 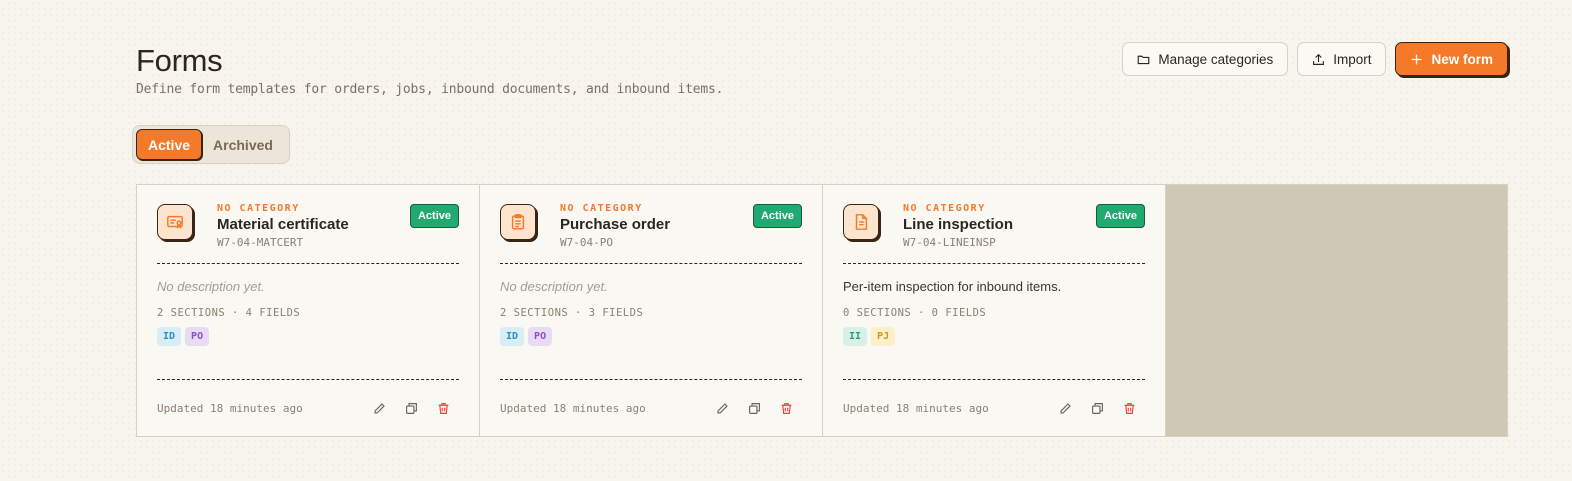 I want to click on card-meta: 0 SECTIONS · 0 FIELDS, so click(x=915, y=313).